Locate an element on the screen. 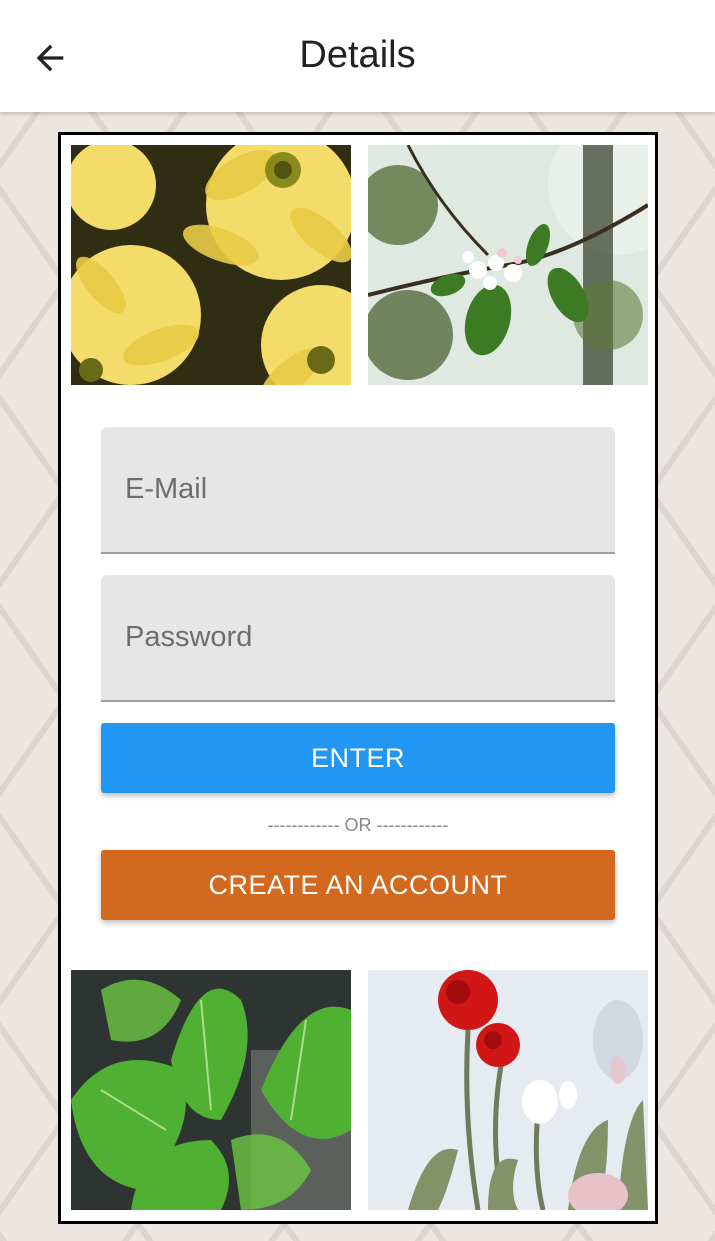  enter-button: ENTER is located at coordinates (358, 758).